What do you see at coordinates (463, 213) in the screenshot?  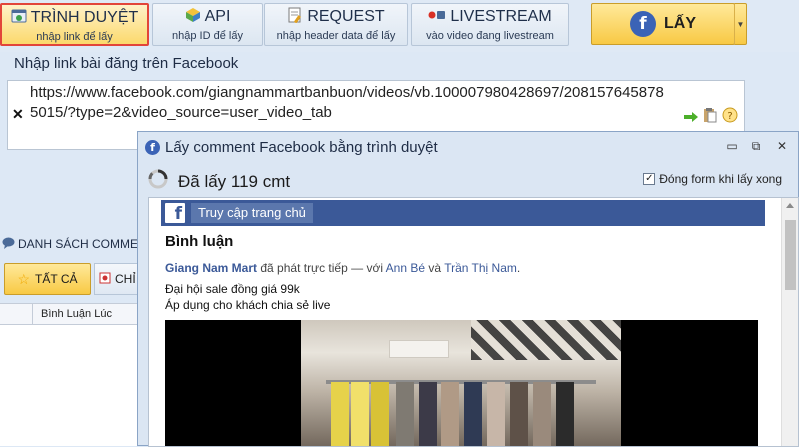 I see `facebook-header-bar: f Truy cập trang chủ` at bounding box center [463, 213].